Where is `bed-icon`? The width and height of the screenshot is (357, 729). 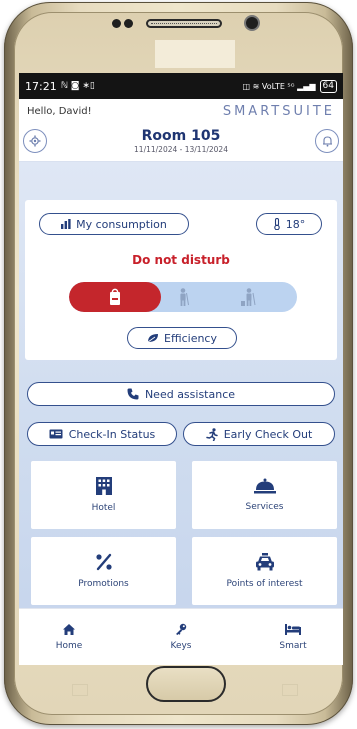
bed-icon is located at coordinates (293, 629).